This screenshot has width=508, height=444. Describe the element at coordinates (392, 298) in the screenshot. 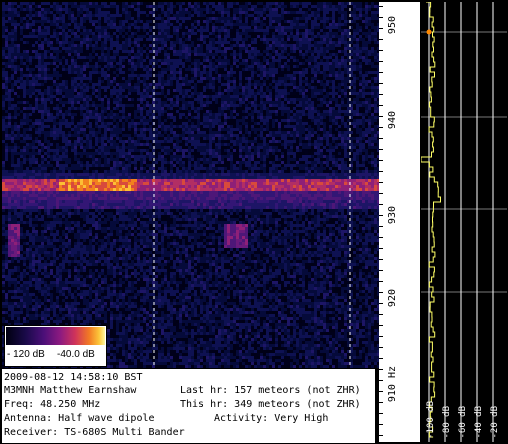

I see `frequency-label: 920` at that location.